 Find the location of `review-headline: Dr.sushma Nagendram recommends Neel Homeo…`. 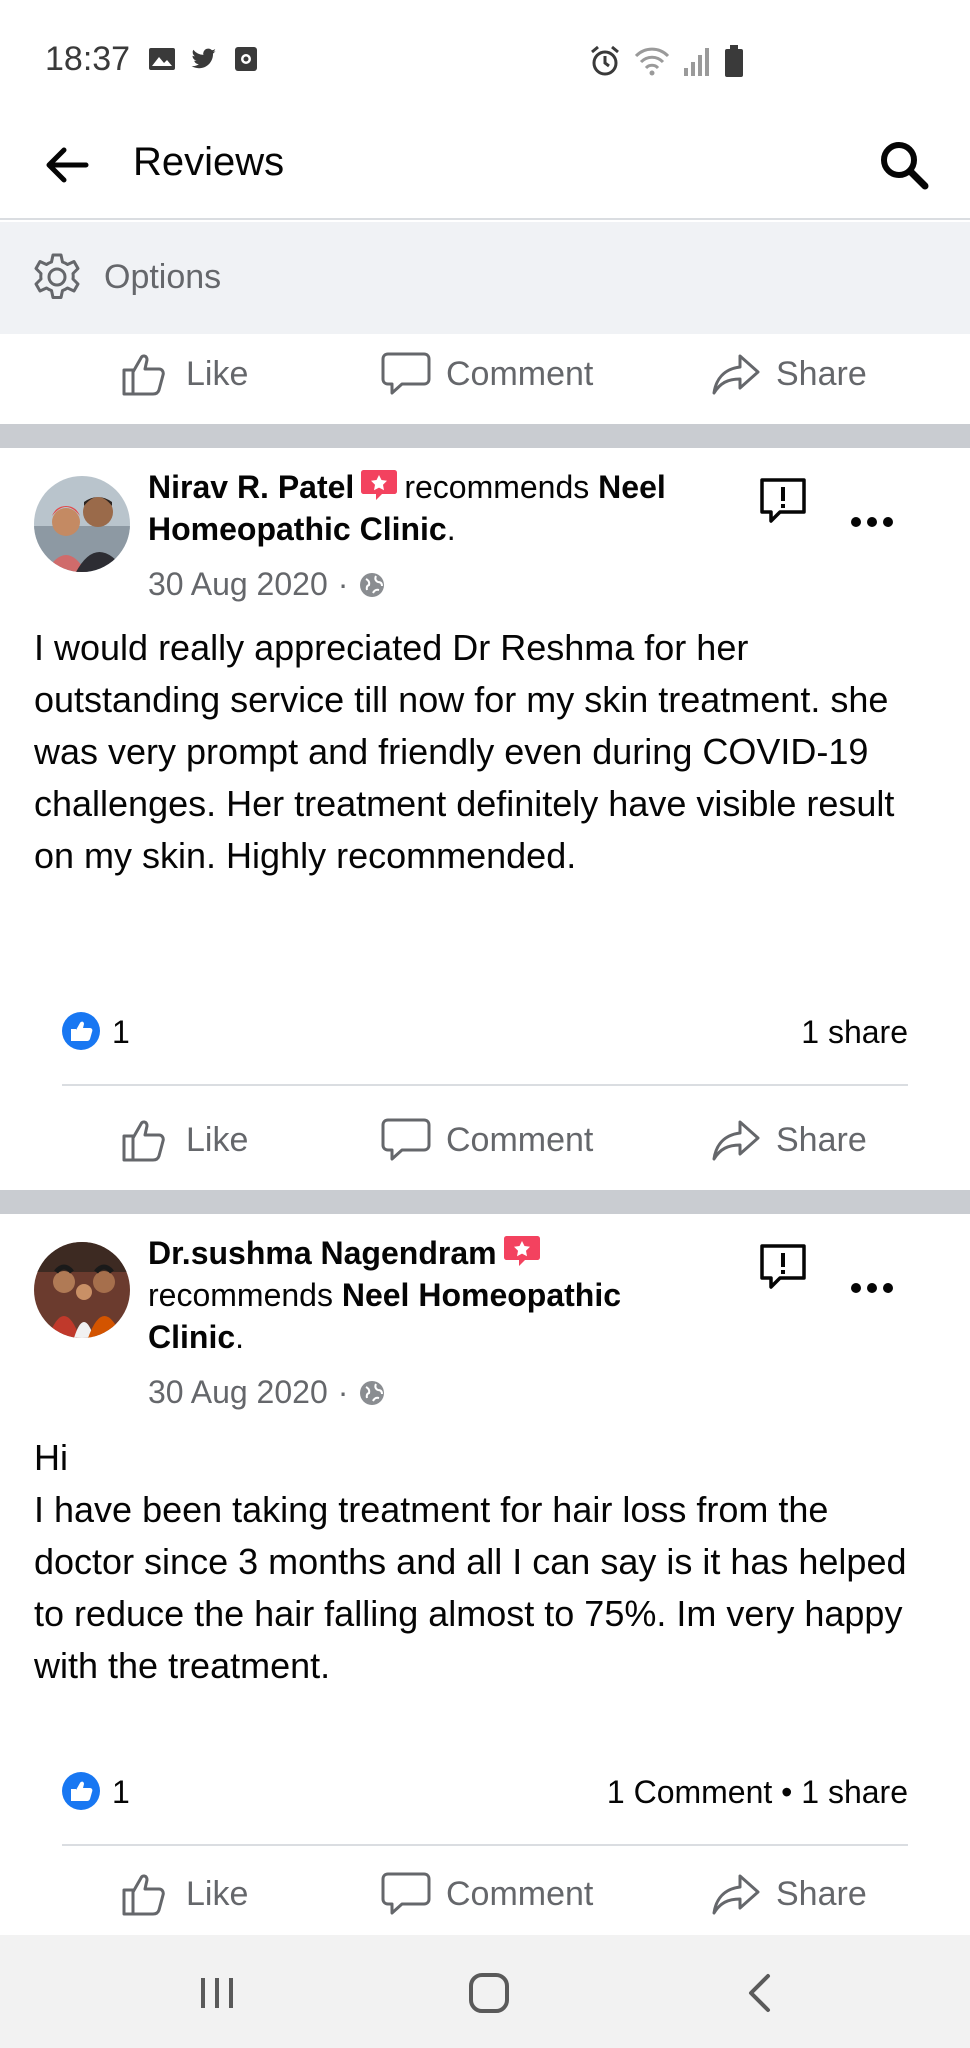

review-headline: Dr.sushma Nagendram recommends Neel Homeo… is located at coordinates (418, 1295).